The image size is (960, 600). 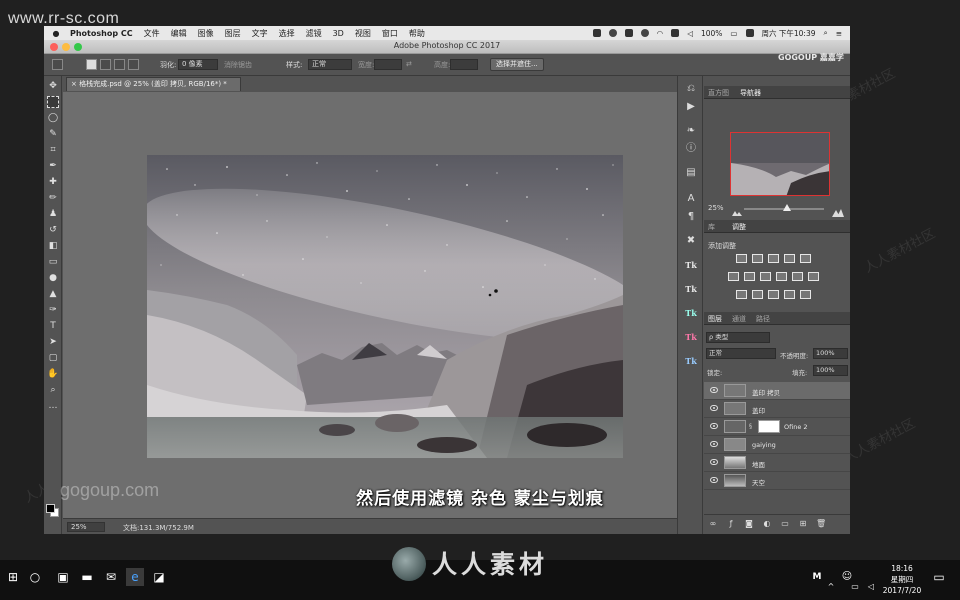 I want to click on layer-row: § Ofine 2, so click(x=777, y=427).